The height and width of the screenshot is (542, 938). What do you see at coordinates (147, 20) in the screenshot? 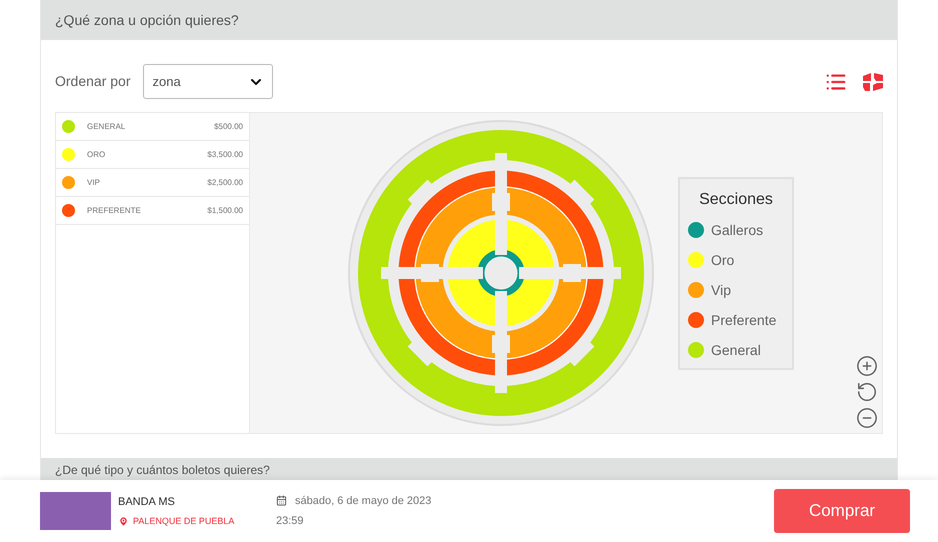
I see `section-title: ¿Qué zona u opción quieres?` at bounding box center [147, 20].